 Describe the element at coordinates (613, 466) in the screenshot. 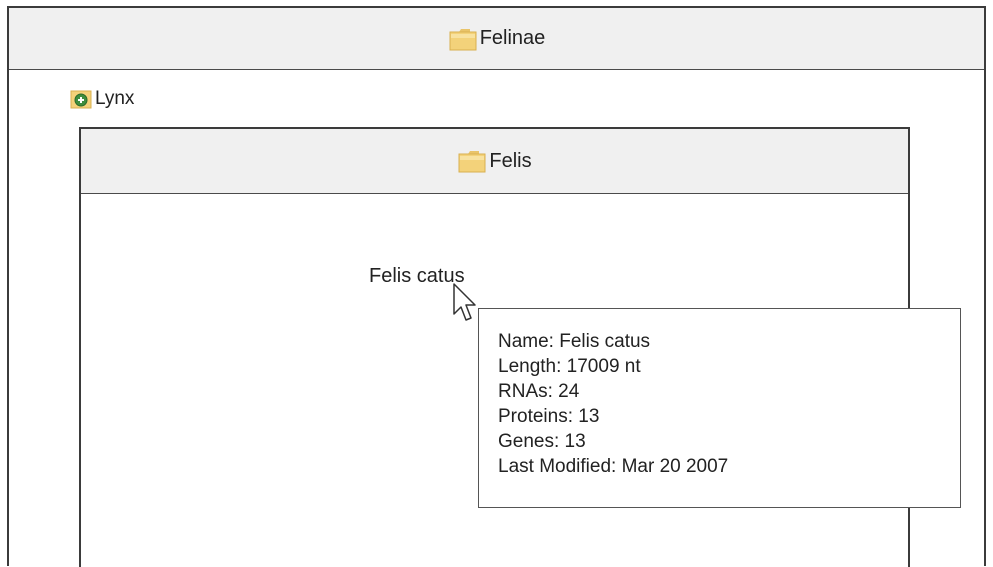

I see `tooltip-last-modified: Last Modified: Mar 20 2007` at that location.